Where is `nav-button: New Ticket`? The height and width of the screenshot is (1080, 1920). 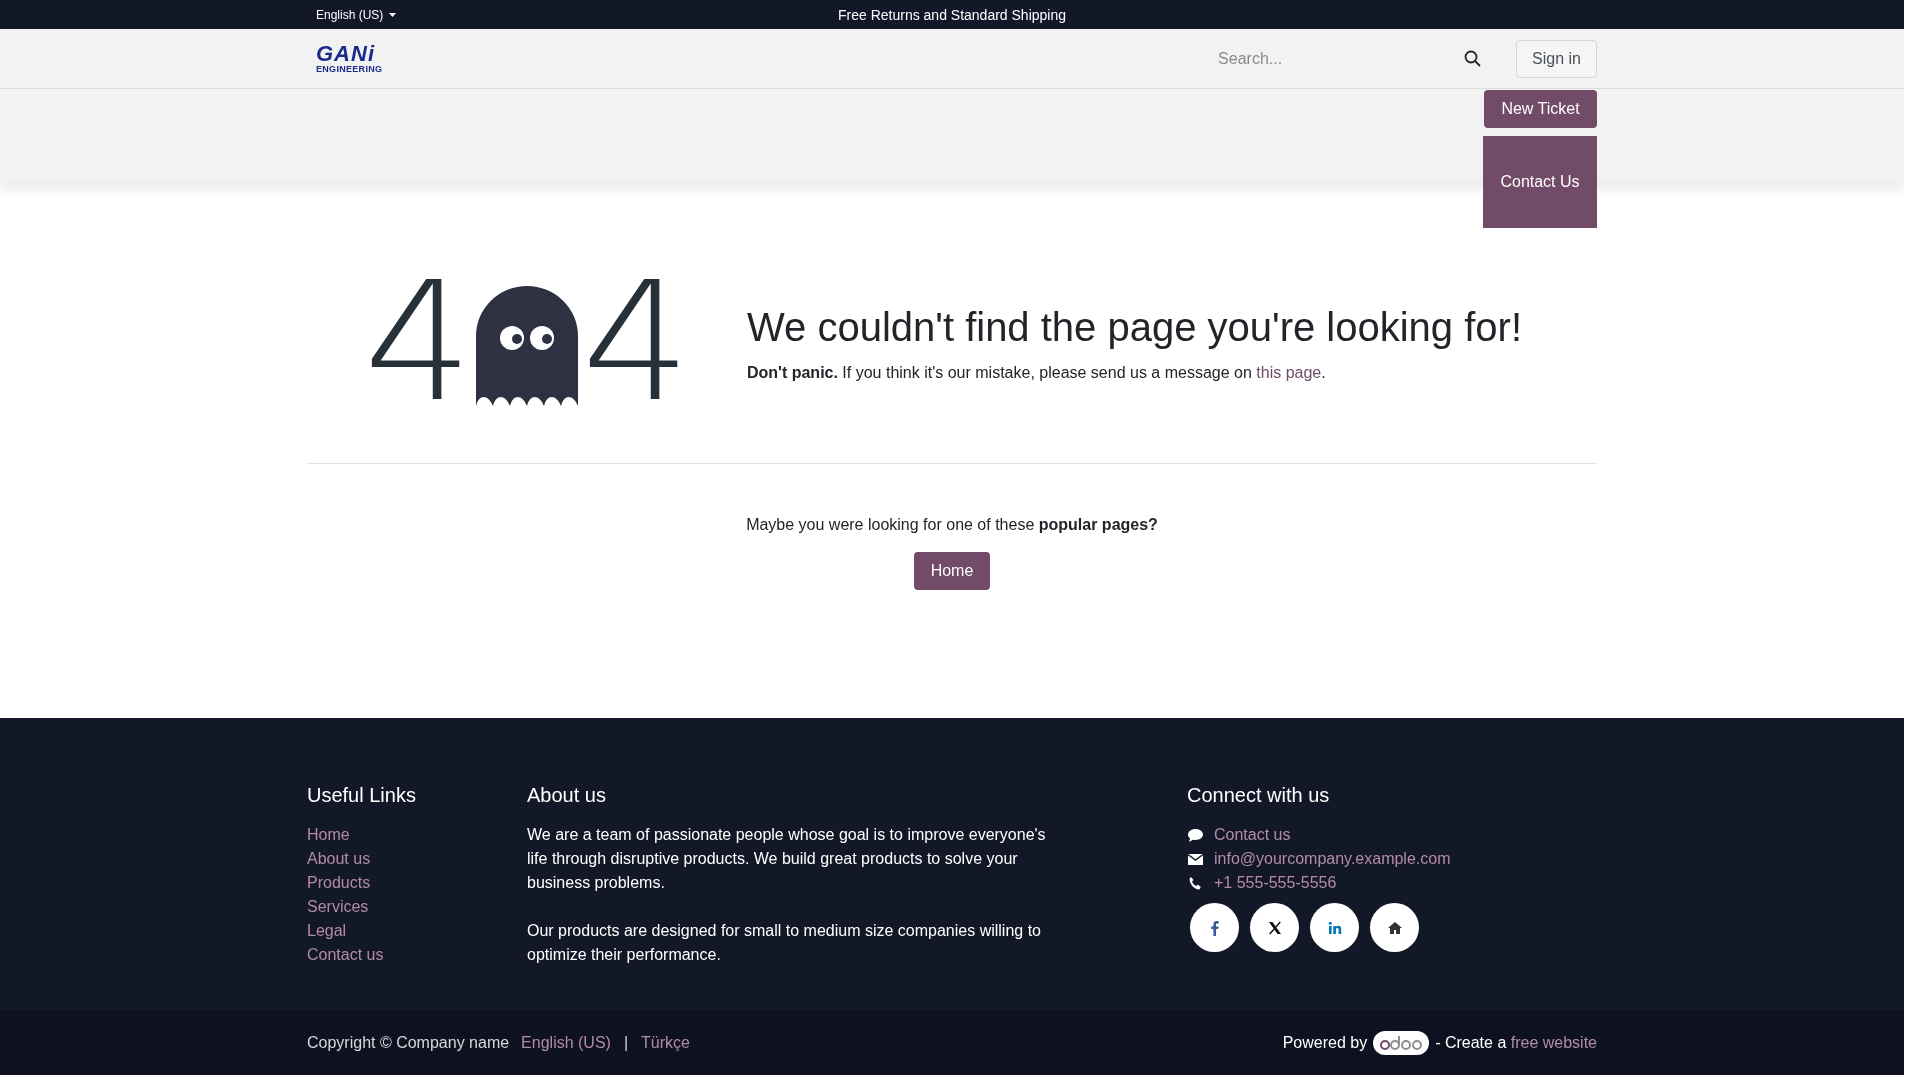 nav-button: New Ticket is located at coordinates (1540, 109).